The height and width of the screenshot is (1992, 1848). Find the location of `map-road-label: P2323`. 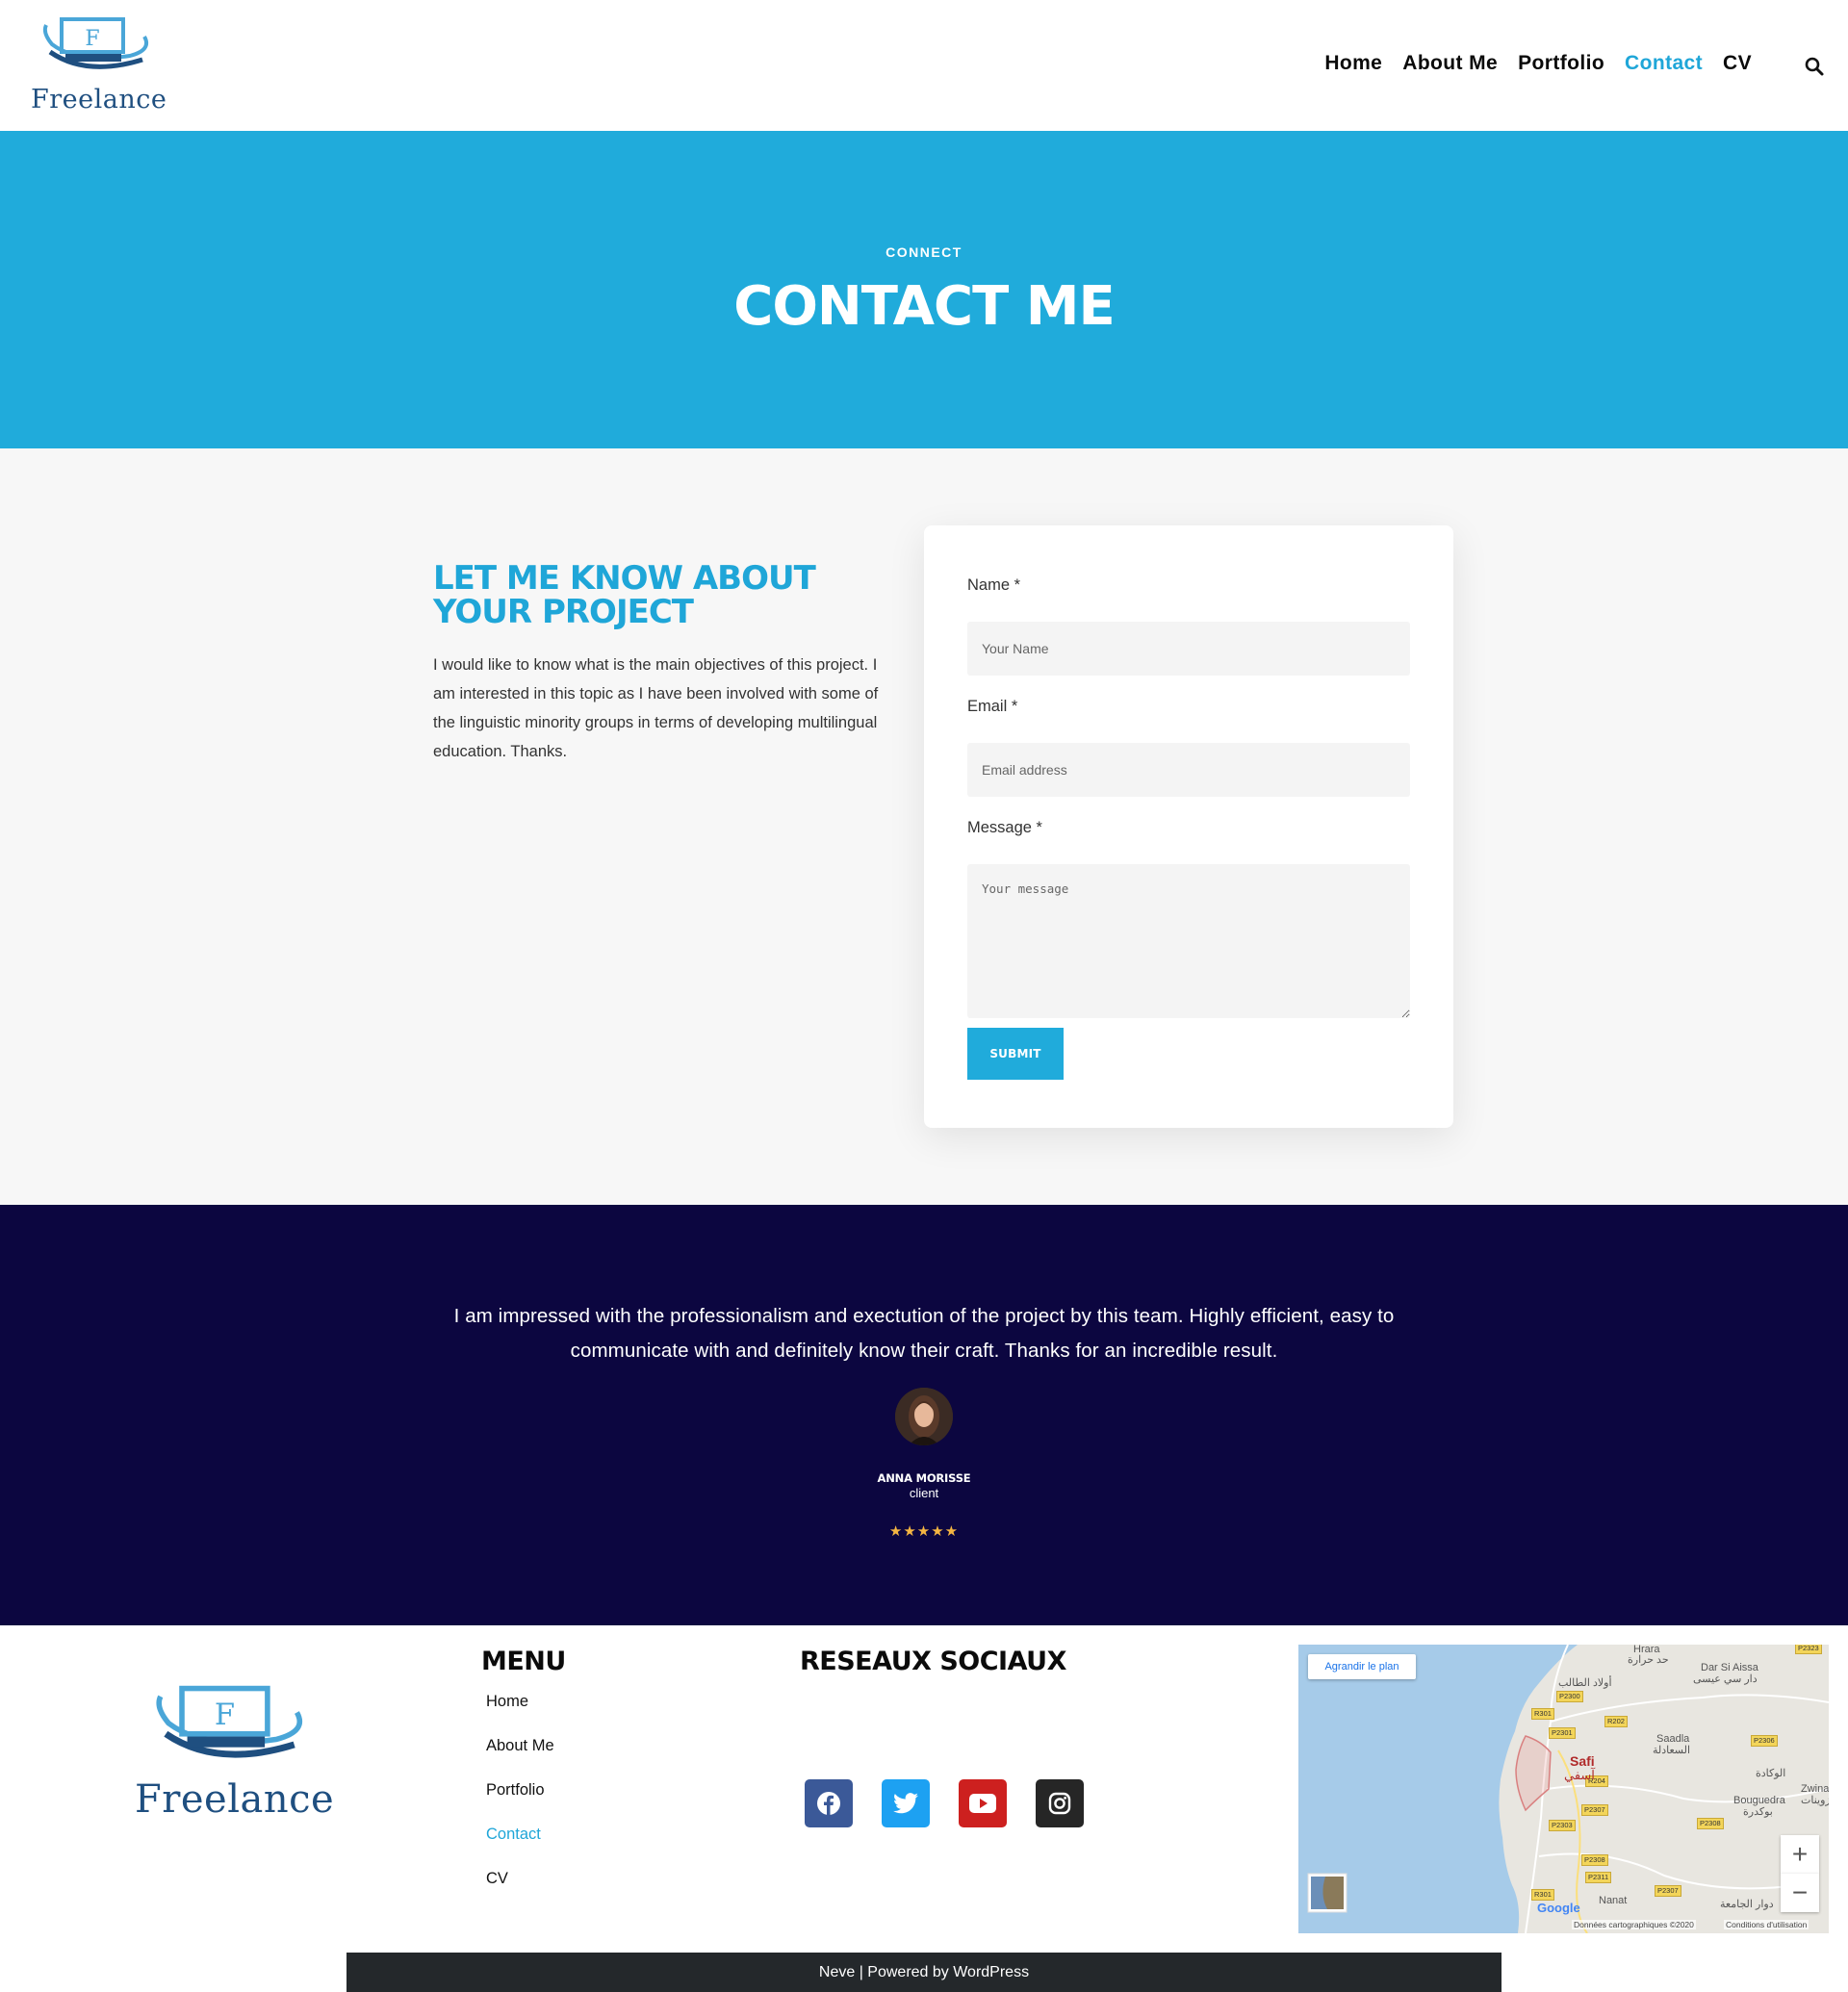

map-road-label: P2323 is located at coordinates (1808, 1649).